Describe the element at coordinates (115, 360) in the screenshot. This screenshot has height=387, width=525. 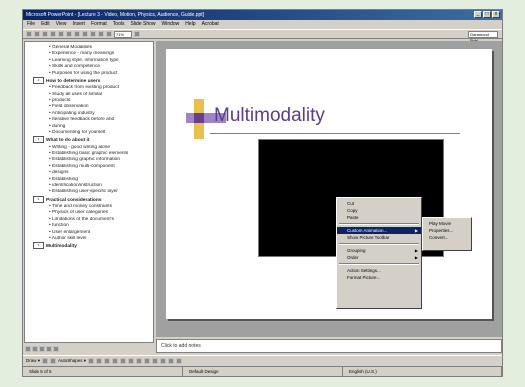
I see `oval-icon` at that location.